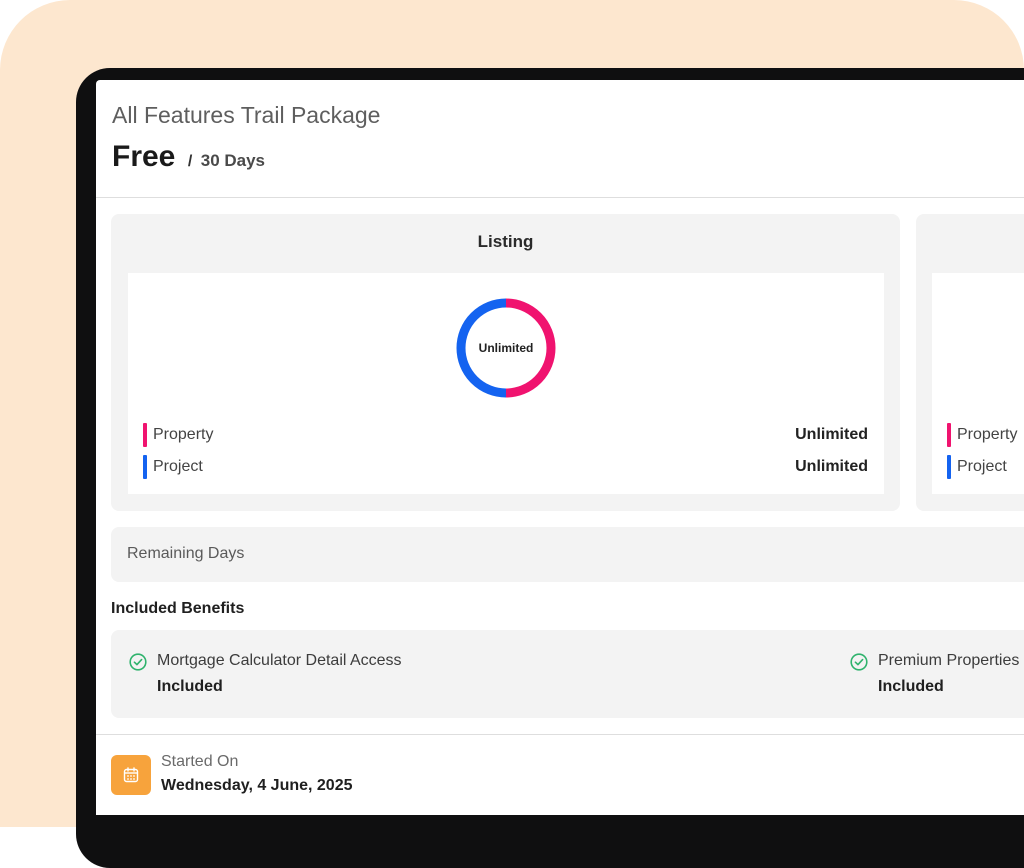 The height and width of the screenshot is (868, 1024). What do you see at coordinates (831, 466) in the screenshot?
I see `legend-value-project: Unlimited` at bounding box center [831, 466].